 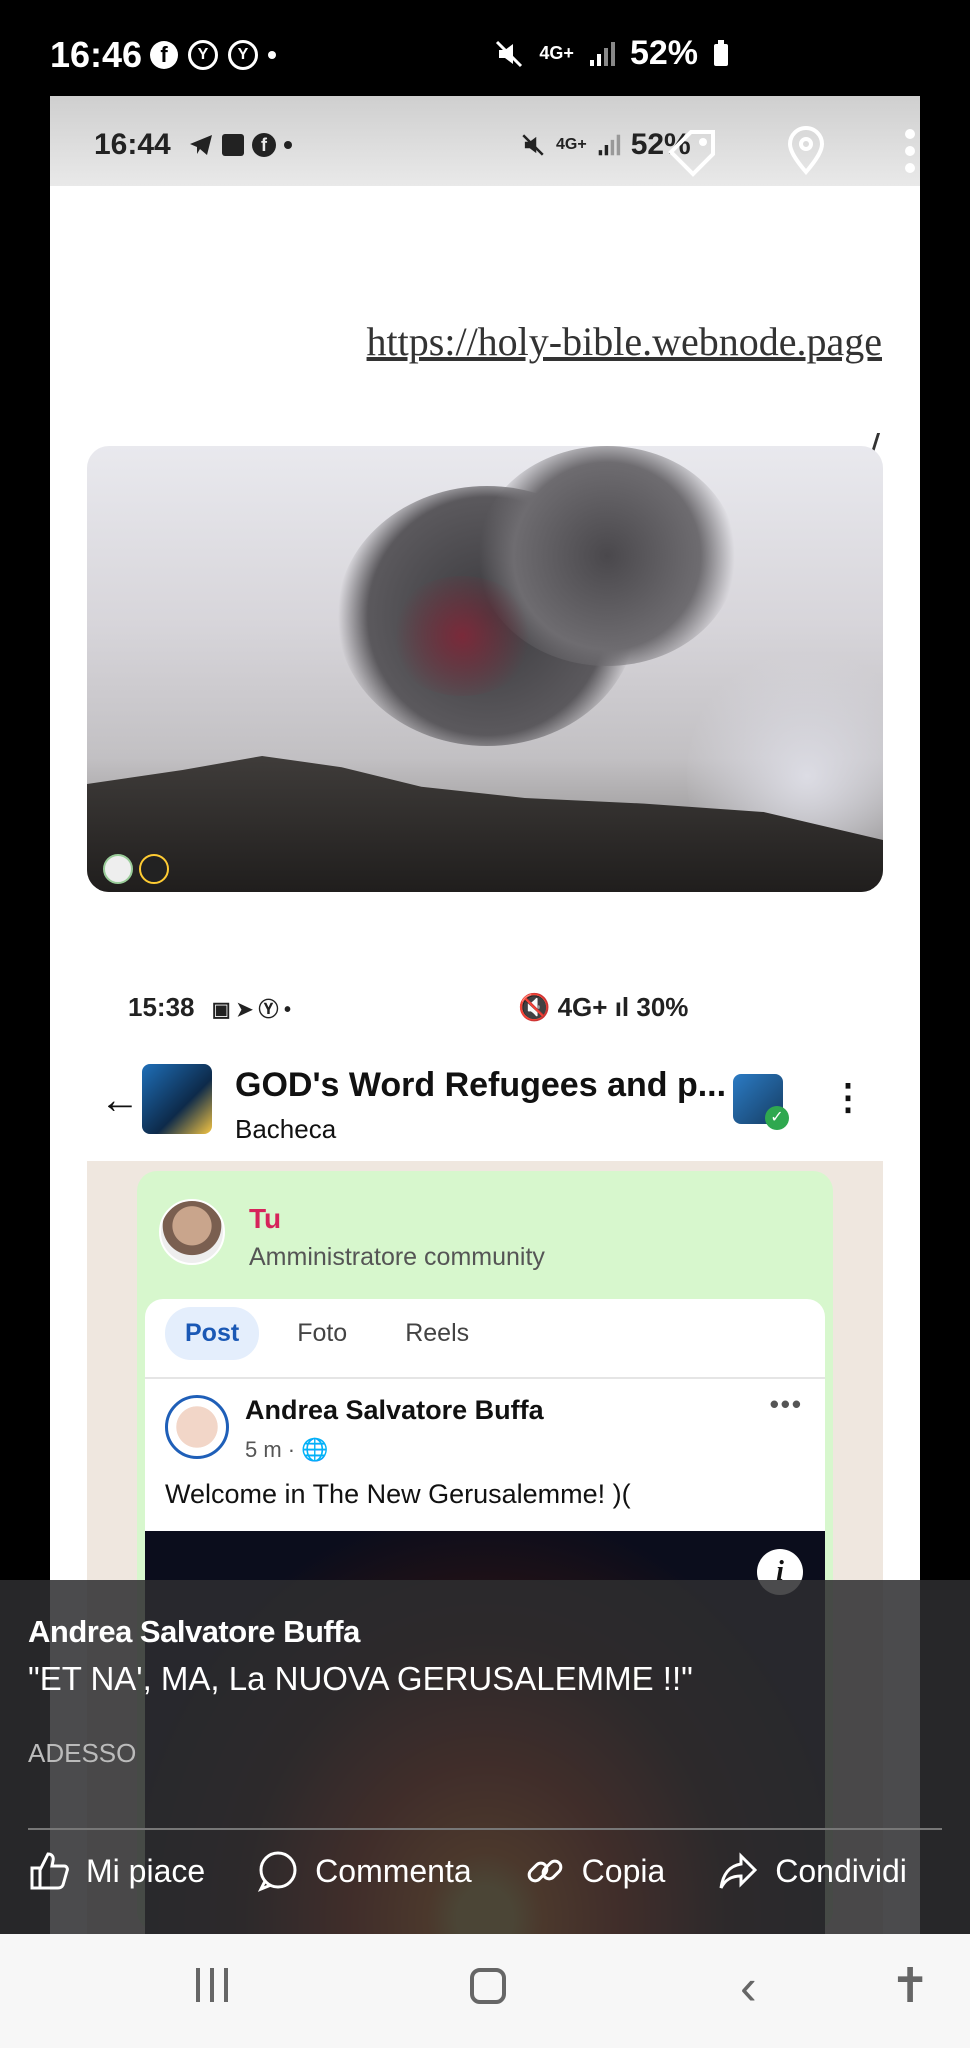 What do you see at coordinates (662, 1007) in the screenshot?
I see `nested-battery: 30%` at bounding box center [662, 1007].